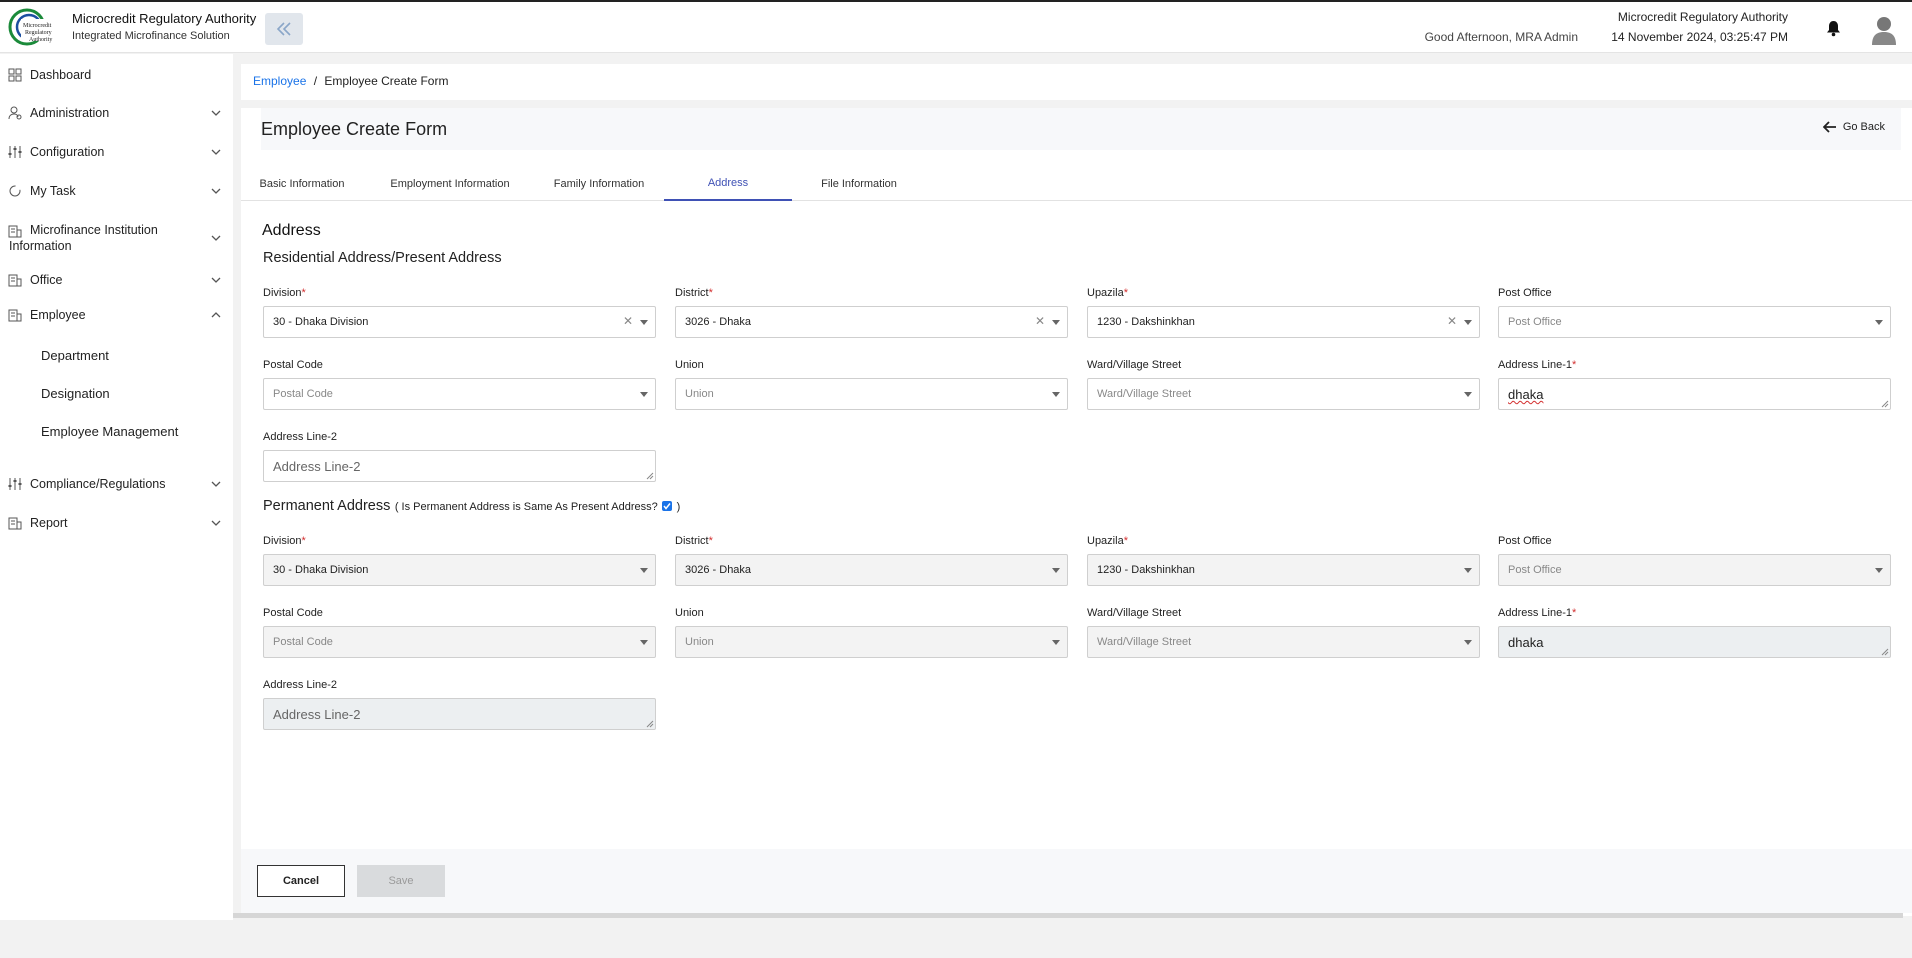 This screenshot has width=1912, height=958. I want to click on select-value: 3026 - Dhaka, so click(718, 322).